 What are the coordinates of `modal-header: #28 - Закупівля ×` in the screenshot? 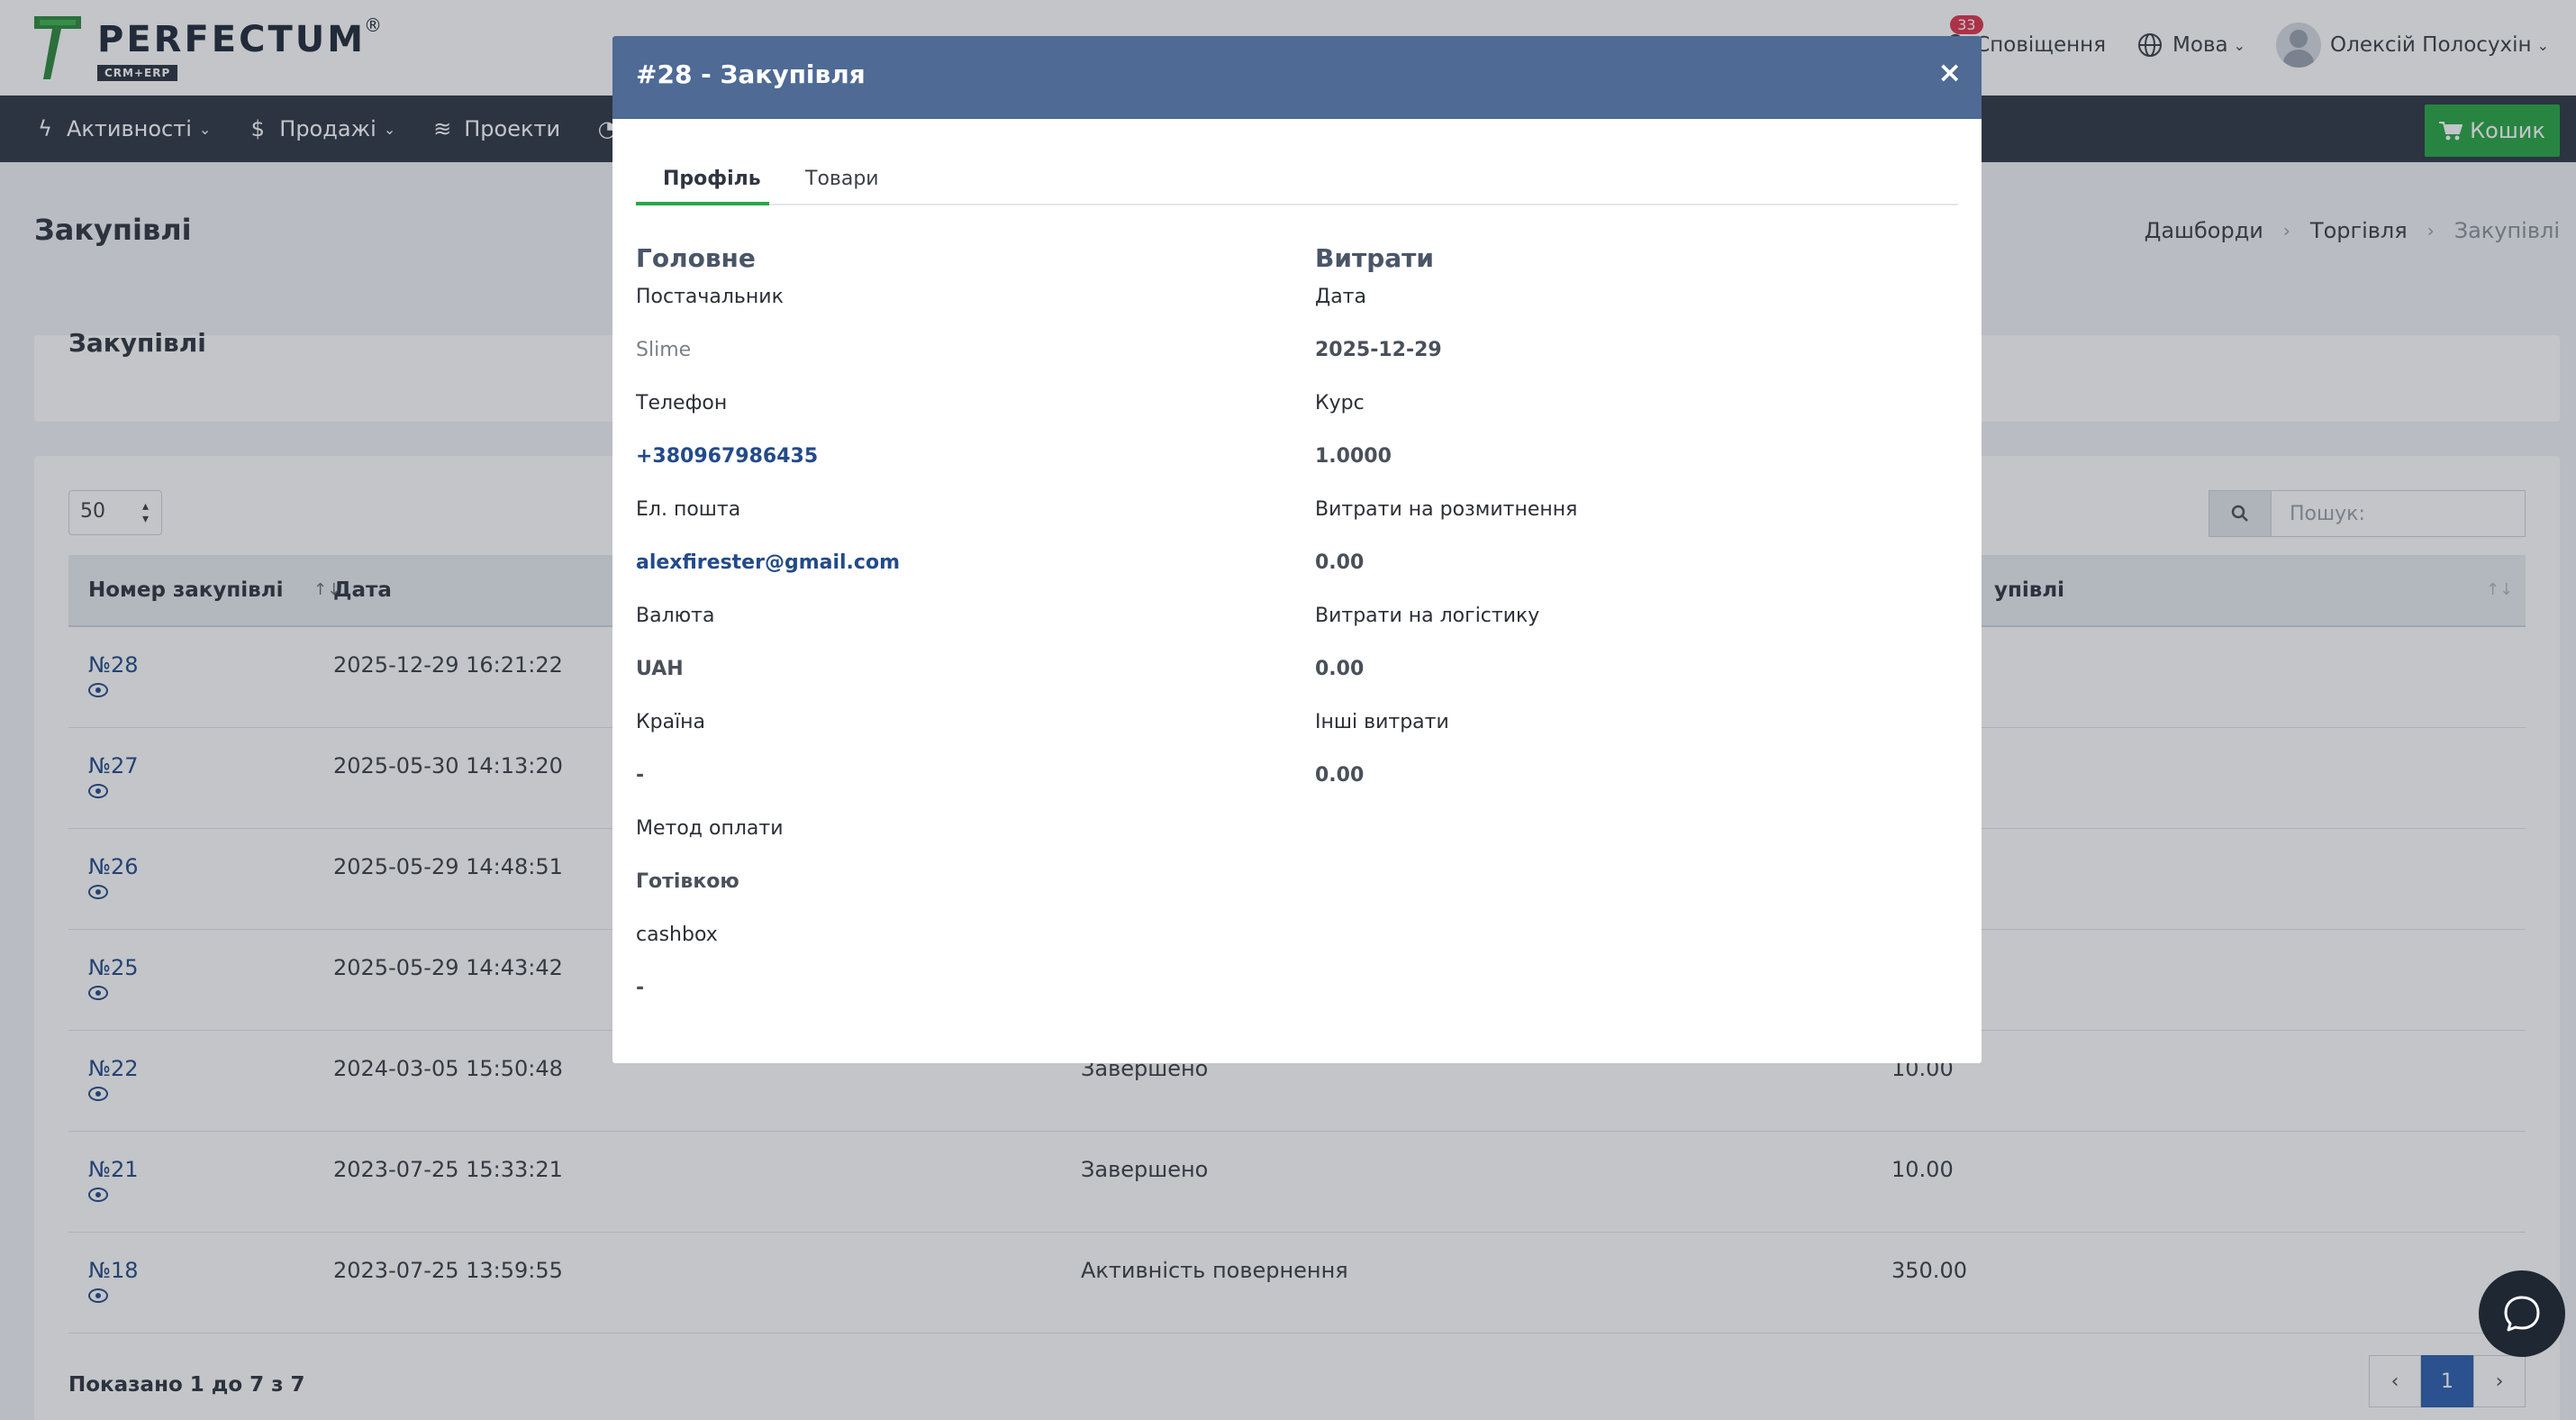 It's located at (1297, 77).